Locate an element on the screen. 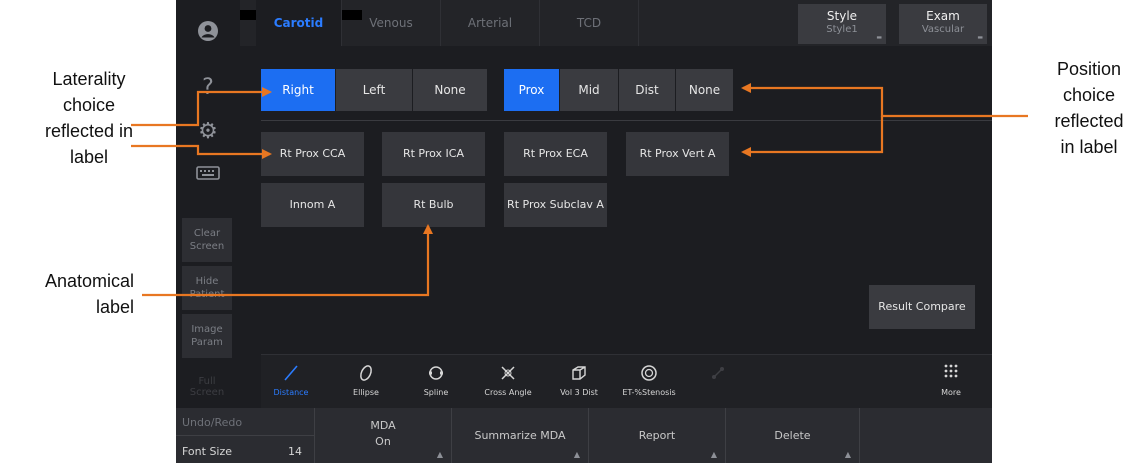  font-size-label: Font Size is located at coordinates (207, 451).